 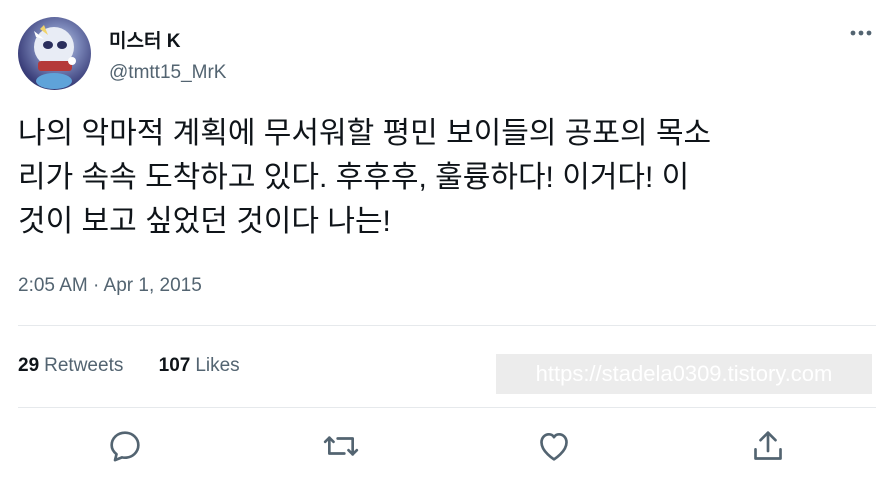 I want to click on reply-icon, so click(x=125, y=446).